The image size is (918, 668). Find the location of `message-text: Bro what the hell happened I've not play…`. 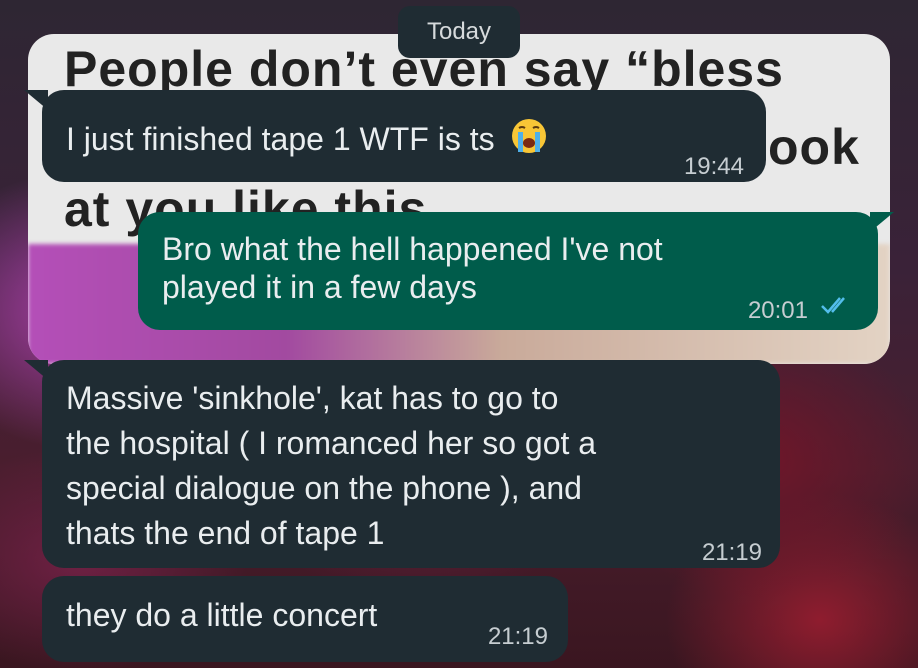

message-text: Bro what the hell happened I've not play… is located at coordinates (412, 268).